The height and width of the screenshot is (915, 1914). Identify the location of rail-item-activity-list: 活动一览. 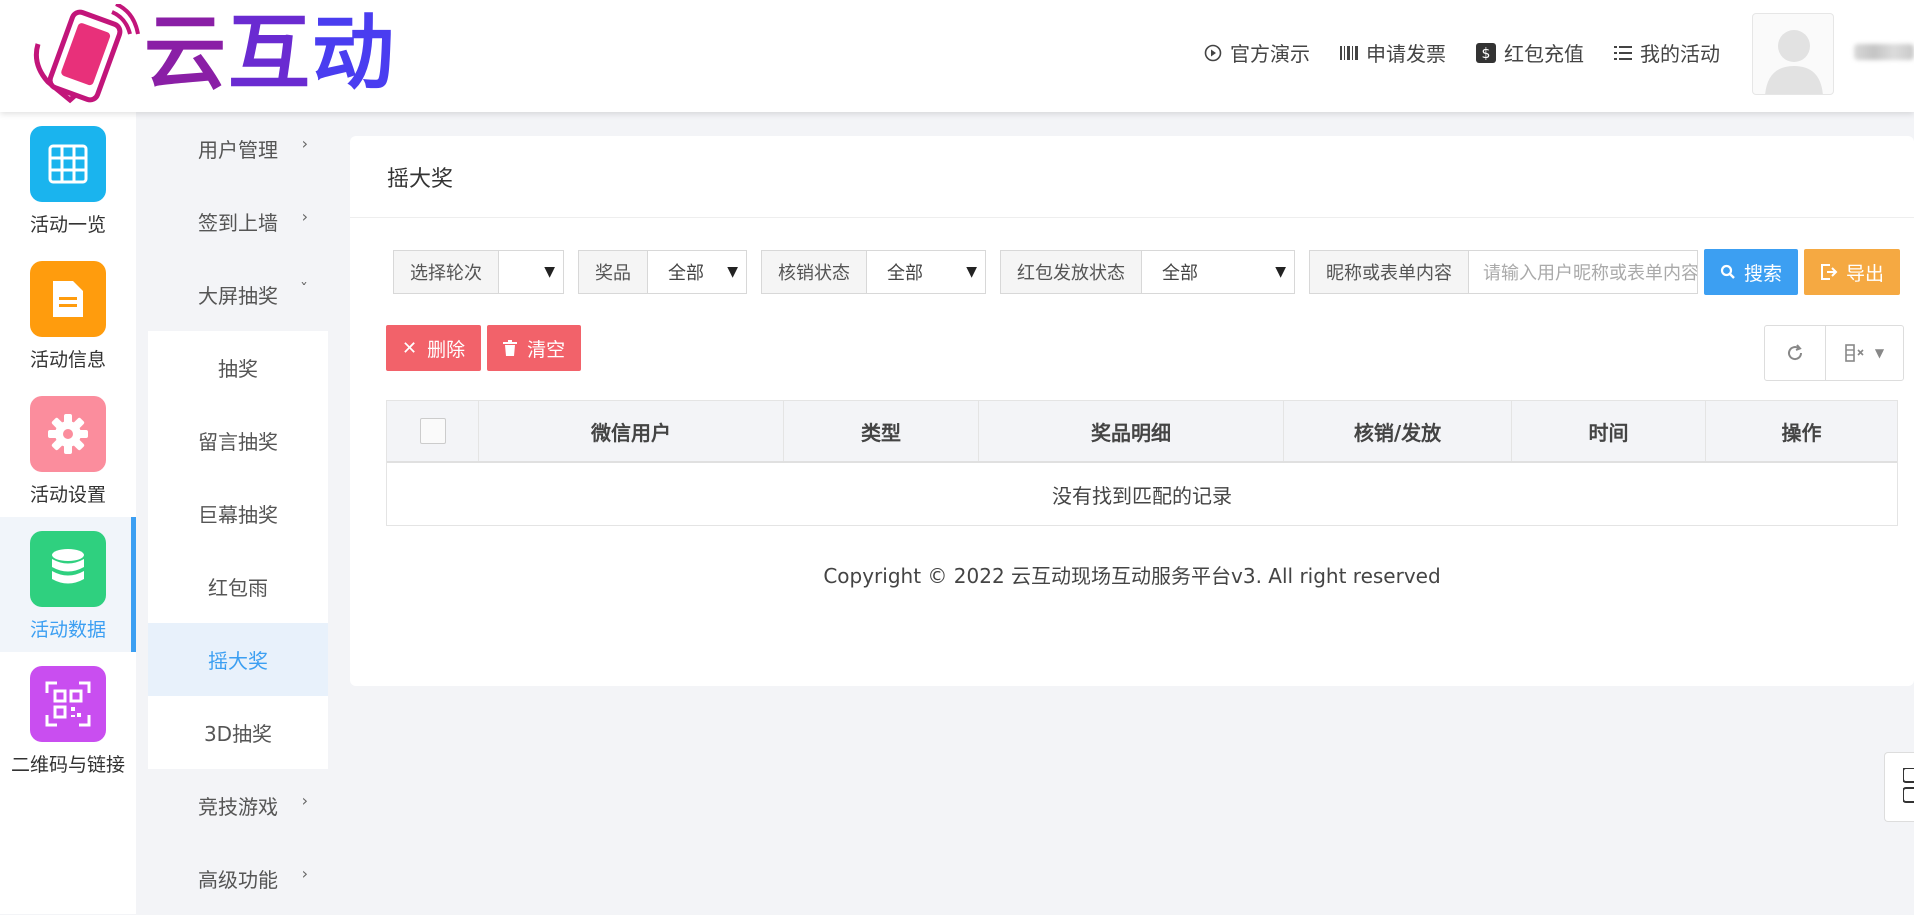
(68, 179).